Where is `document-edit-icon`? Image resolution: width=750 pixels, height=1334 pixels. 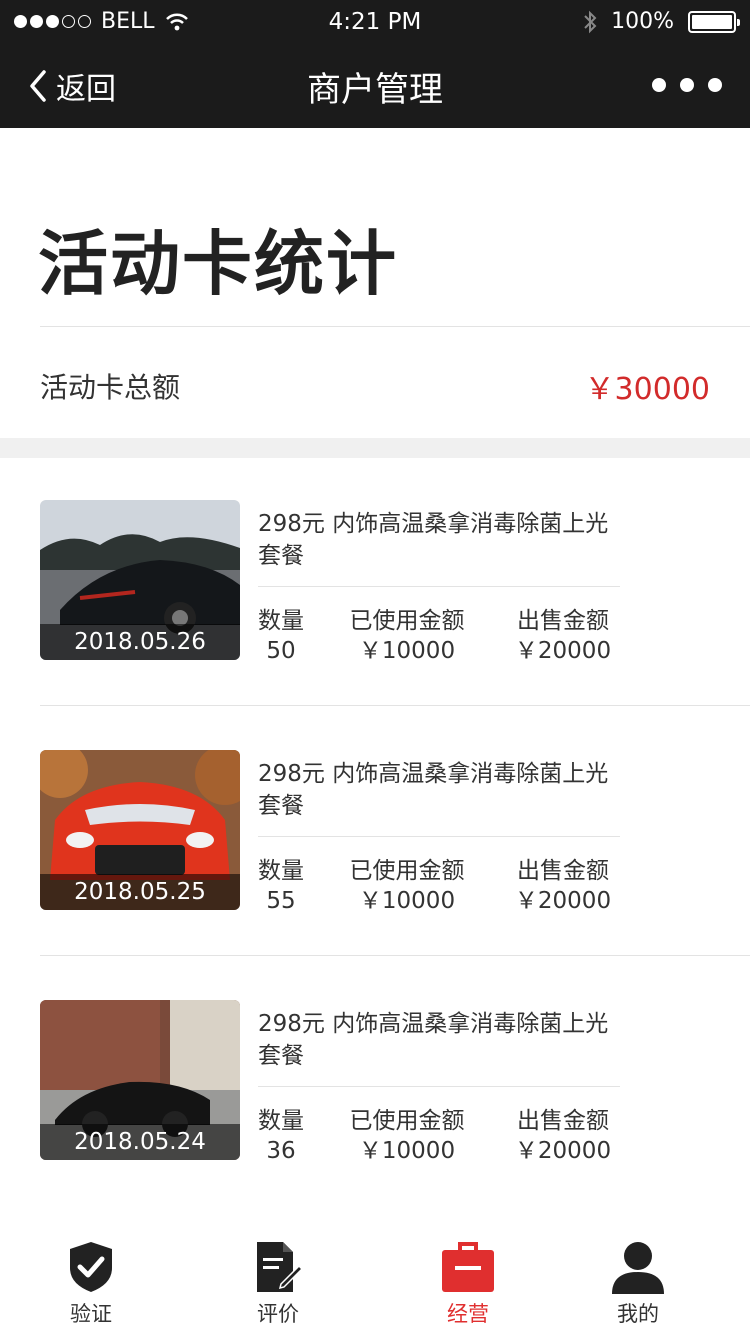 document-edit-icon is located at coordinates (280, 1267).